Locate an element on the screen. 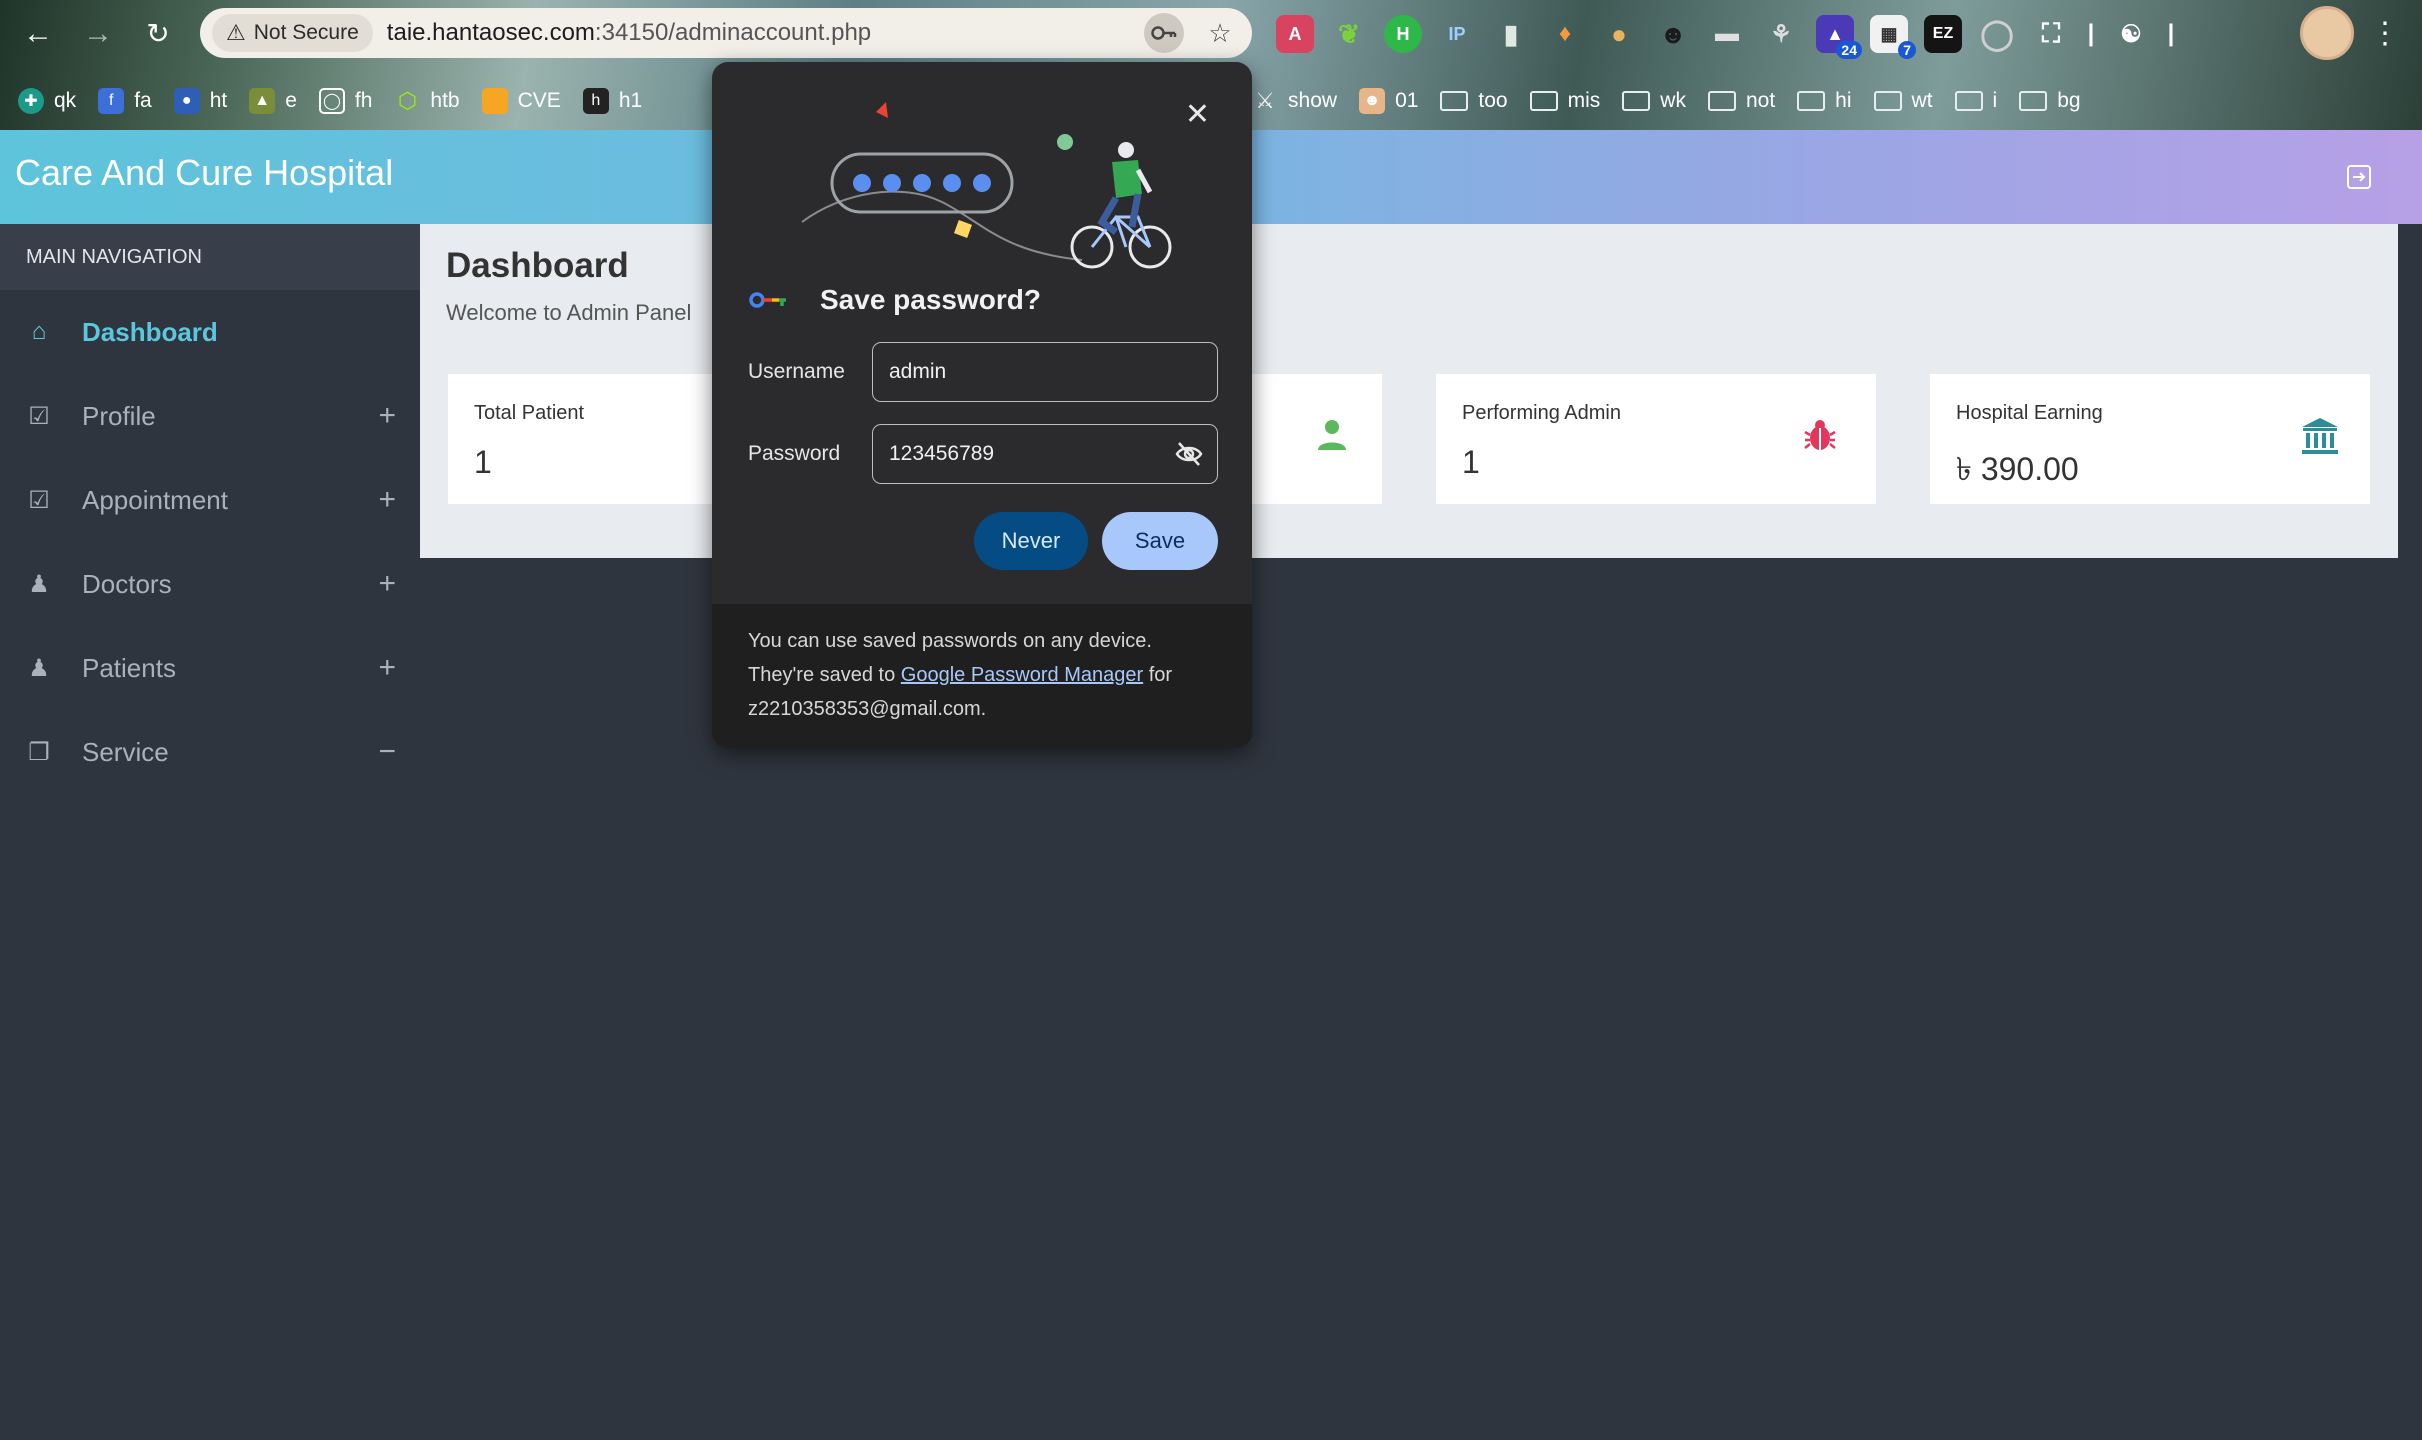 The image size is (2422, 1440). stat-label: Hospital Earning is located at coordinates (2029, 413).